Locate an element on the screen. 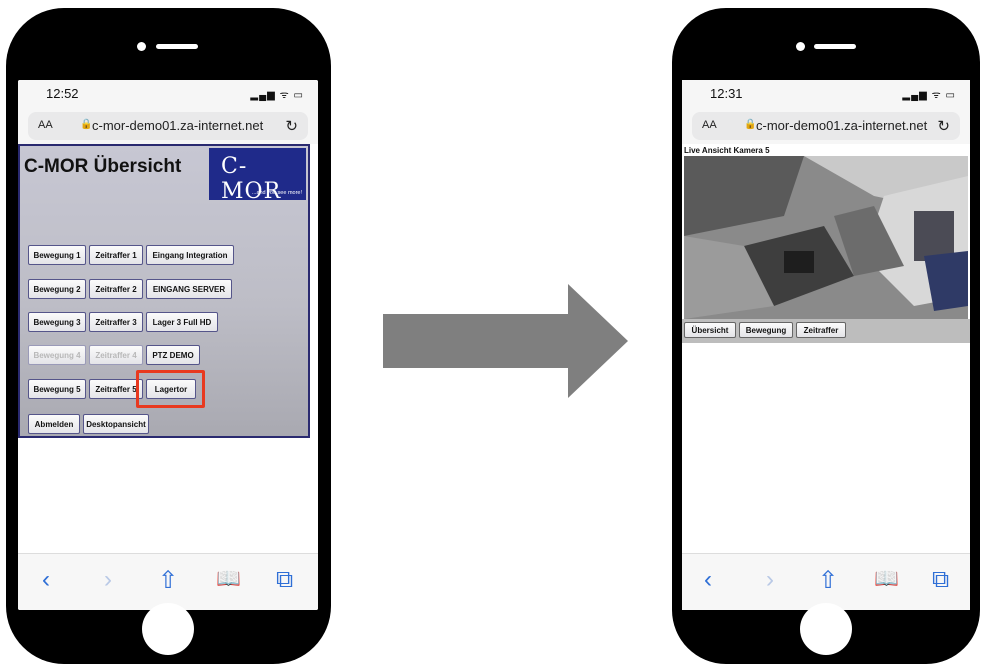 The height and width of the screenshot is (667, 981). bewegung-5-button: Bewegung 5 is located at coordinates (57, 389).